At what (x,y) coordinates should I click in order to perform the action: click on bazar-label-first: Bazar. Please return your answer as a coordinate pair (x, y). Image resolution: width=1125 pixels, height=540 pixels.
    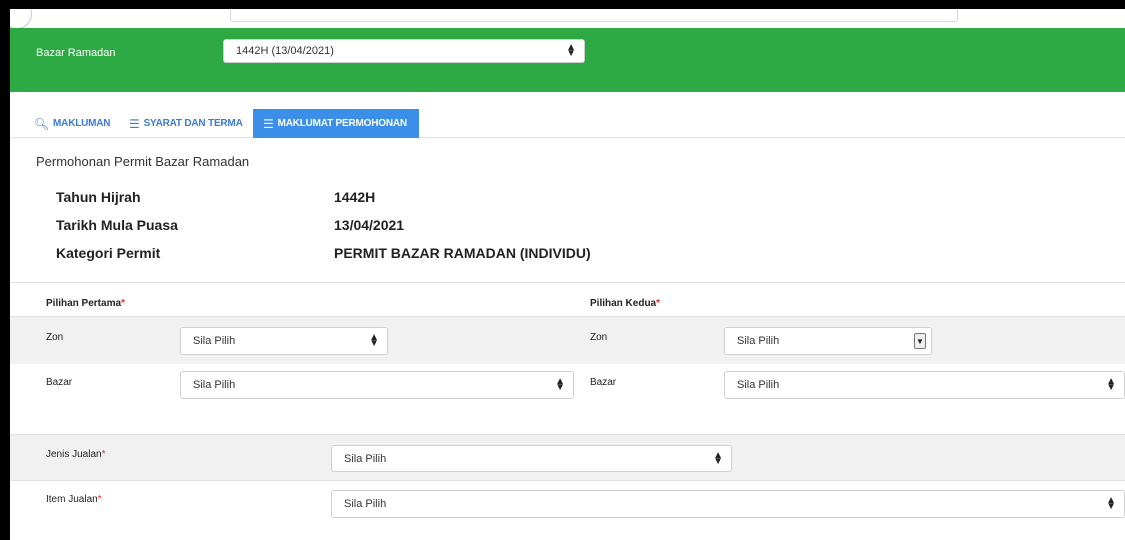
    Looking at the image, I should click on (59, 382).